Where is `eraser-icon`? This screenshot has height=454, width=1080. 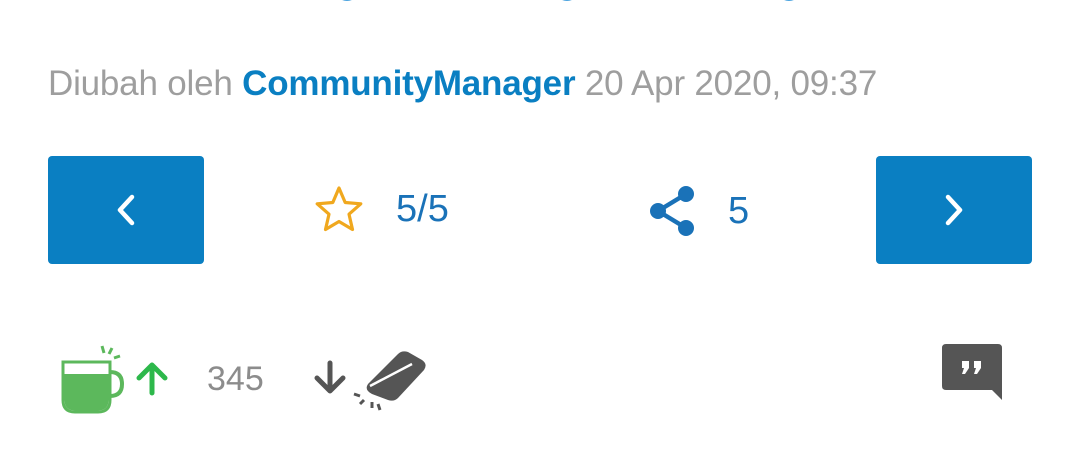 eraser-icon is located at coordinates (389, 381).